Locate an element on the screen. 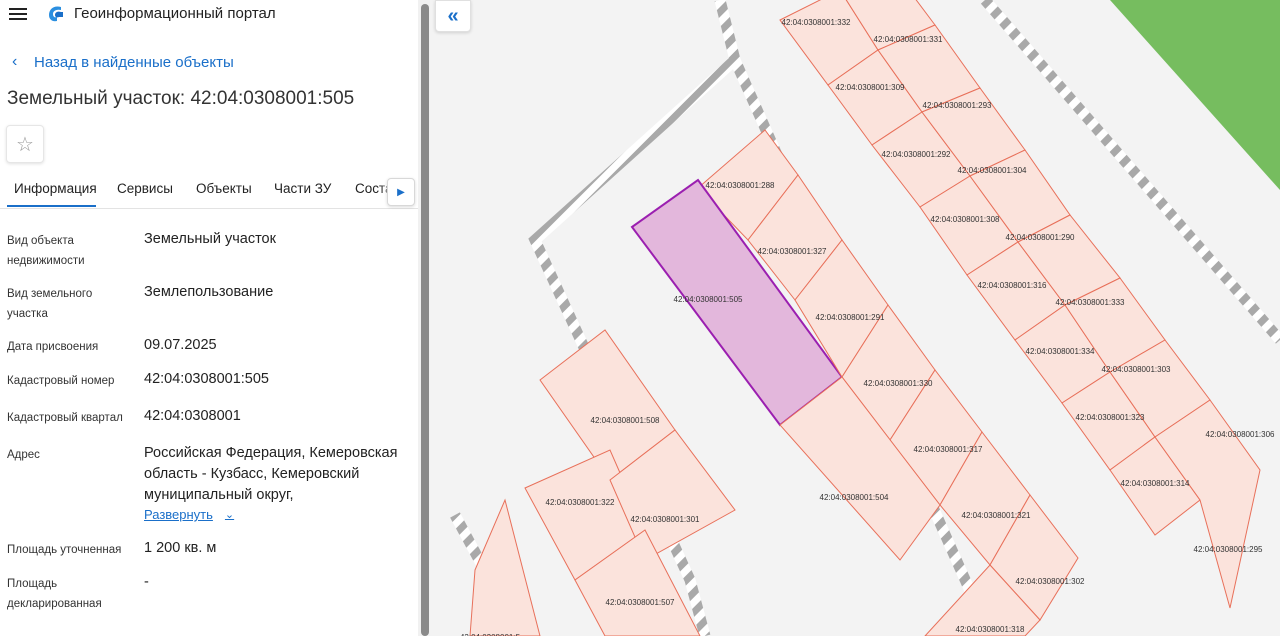 This screenshot has width=1280, height=636. prop-label-assign-date: Дата присвоения is located at coordinates (53, 347).